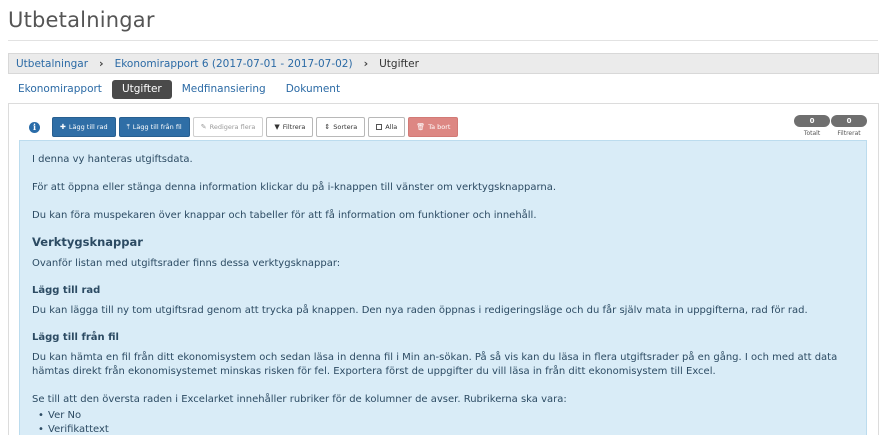  What do you see at coordinates (294, 127) in the screenshot?
I see `filter-label: Filtrera` at bounding box center [294, 127].